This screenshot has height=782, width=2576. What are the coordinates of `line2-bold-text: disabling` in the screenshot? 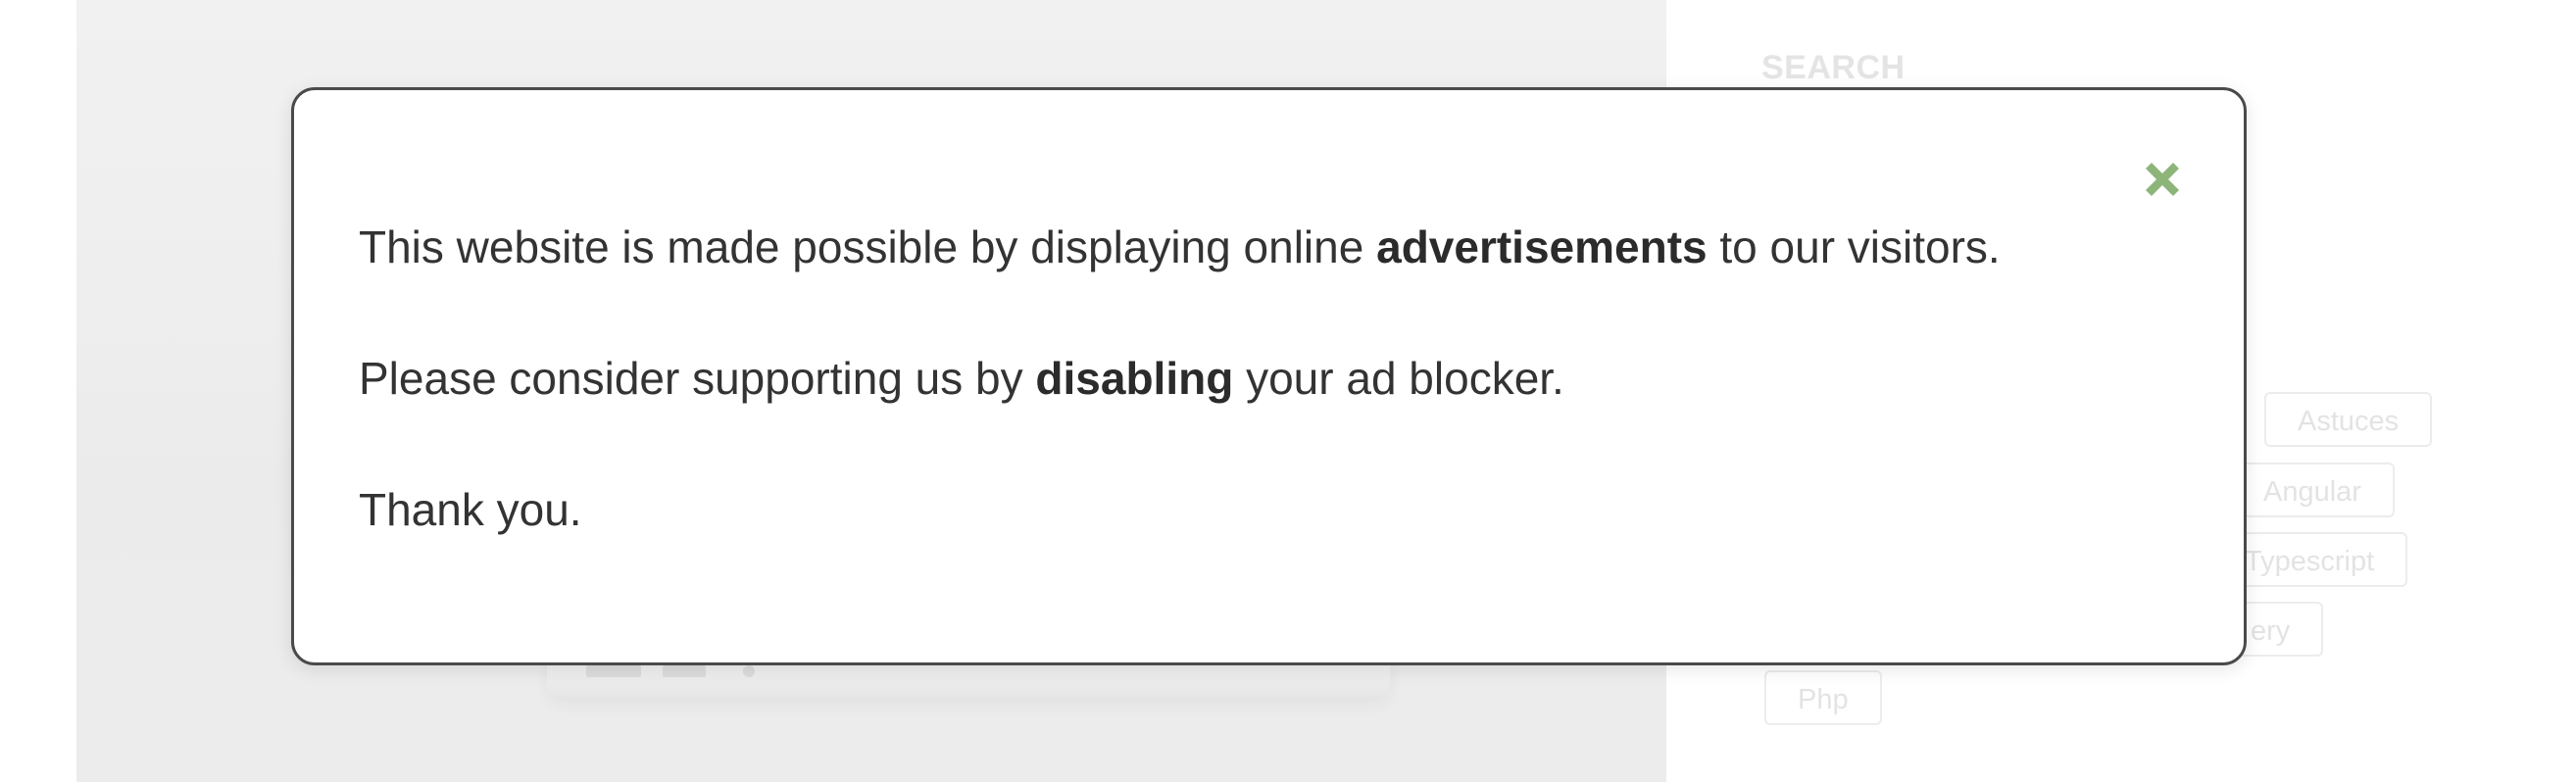 It's located at (1134, 378).